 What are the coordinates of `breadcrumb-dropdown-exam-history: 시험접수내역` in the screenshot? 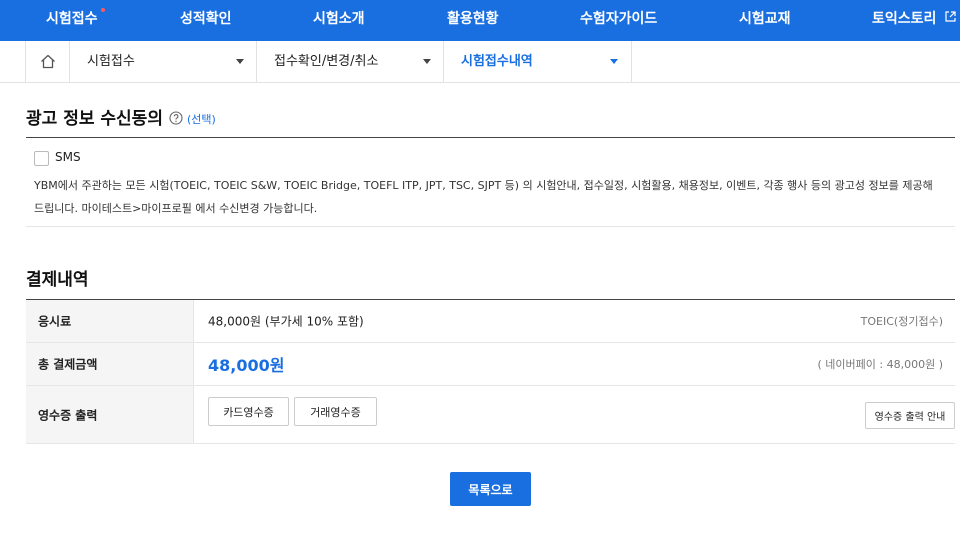 It's located at (537, 61).